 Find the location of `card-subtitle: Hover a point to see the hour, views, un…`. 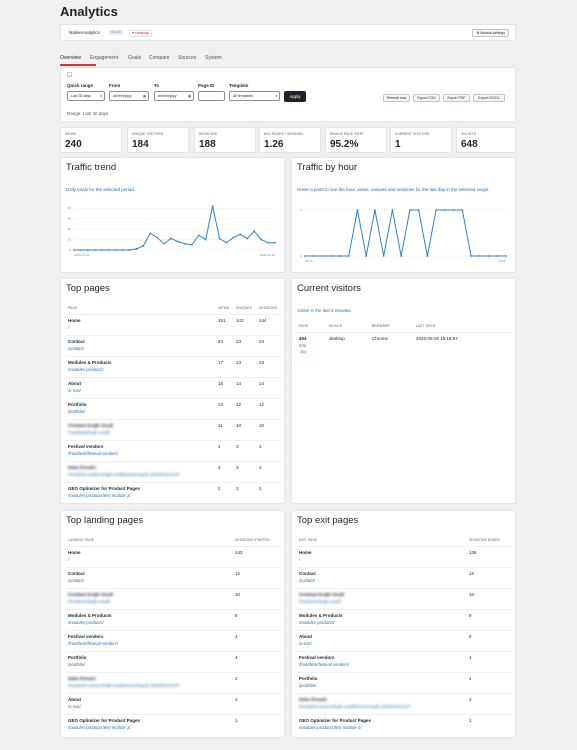

card-subtitle: Hover a point to see the hour, views, un… is located at coordinates (393, 189).